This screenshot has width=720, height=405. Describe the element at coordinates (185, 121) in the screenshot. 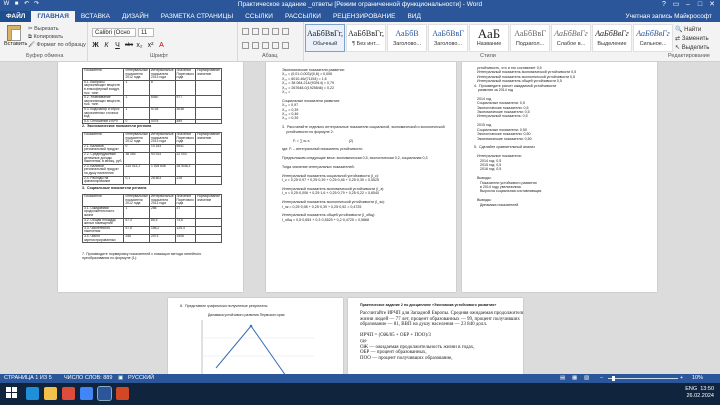

I see `table-cell: 489` at that location.